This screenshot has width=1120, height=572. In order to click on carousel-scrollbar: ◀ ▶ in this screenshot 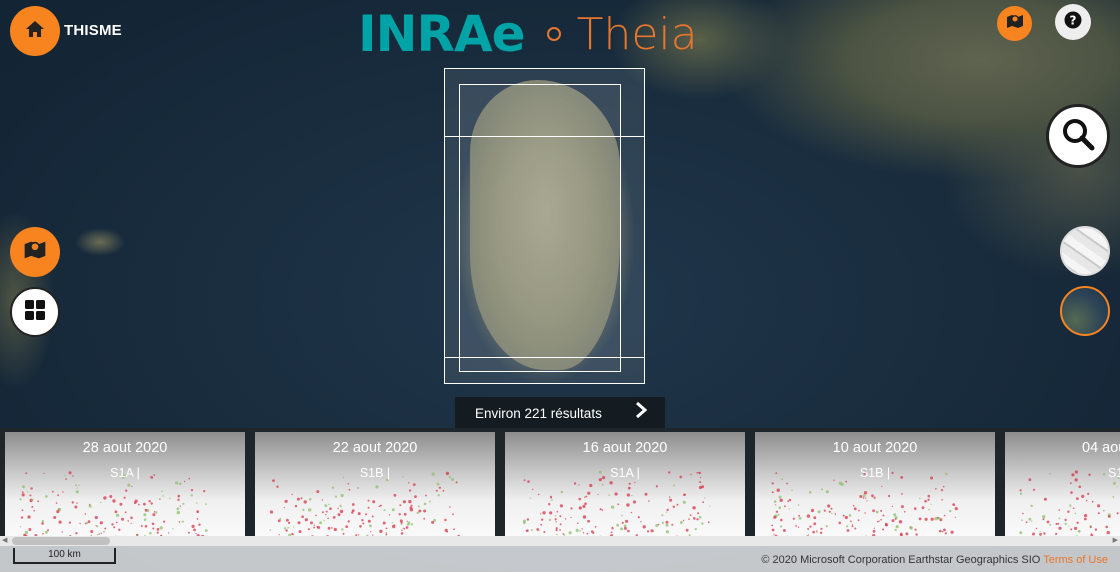, I will do `click(560, 541)`.